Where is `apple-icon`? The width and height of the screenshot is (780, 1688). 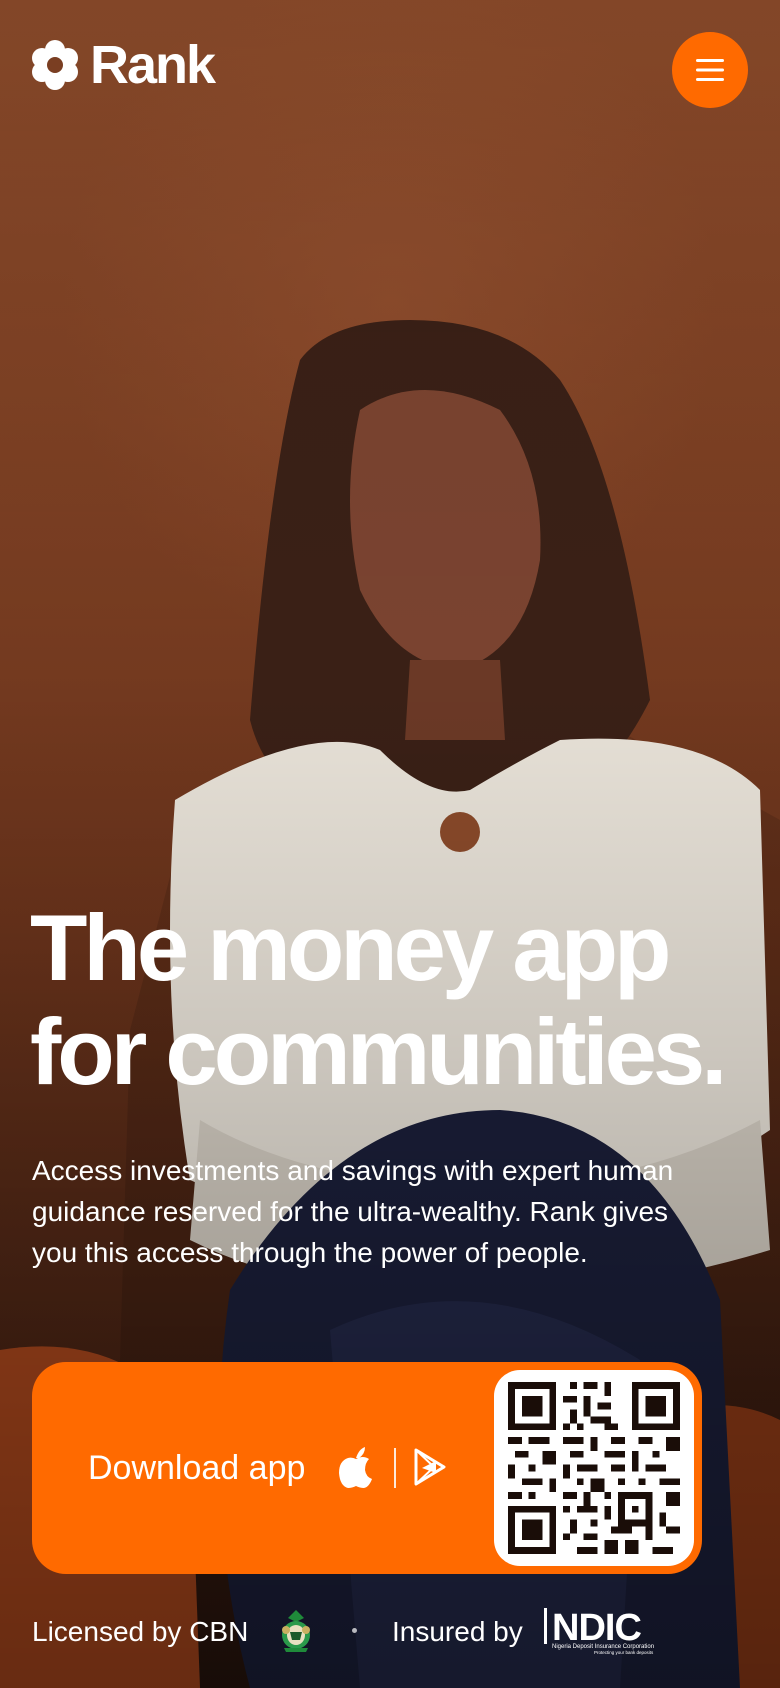 apple-icon is located at coordinates (356, 1467).